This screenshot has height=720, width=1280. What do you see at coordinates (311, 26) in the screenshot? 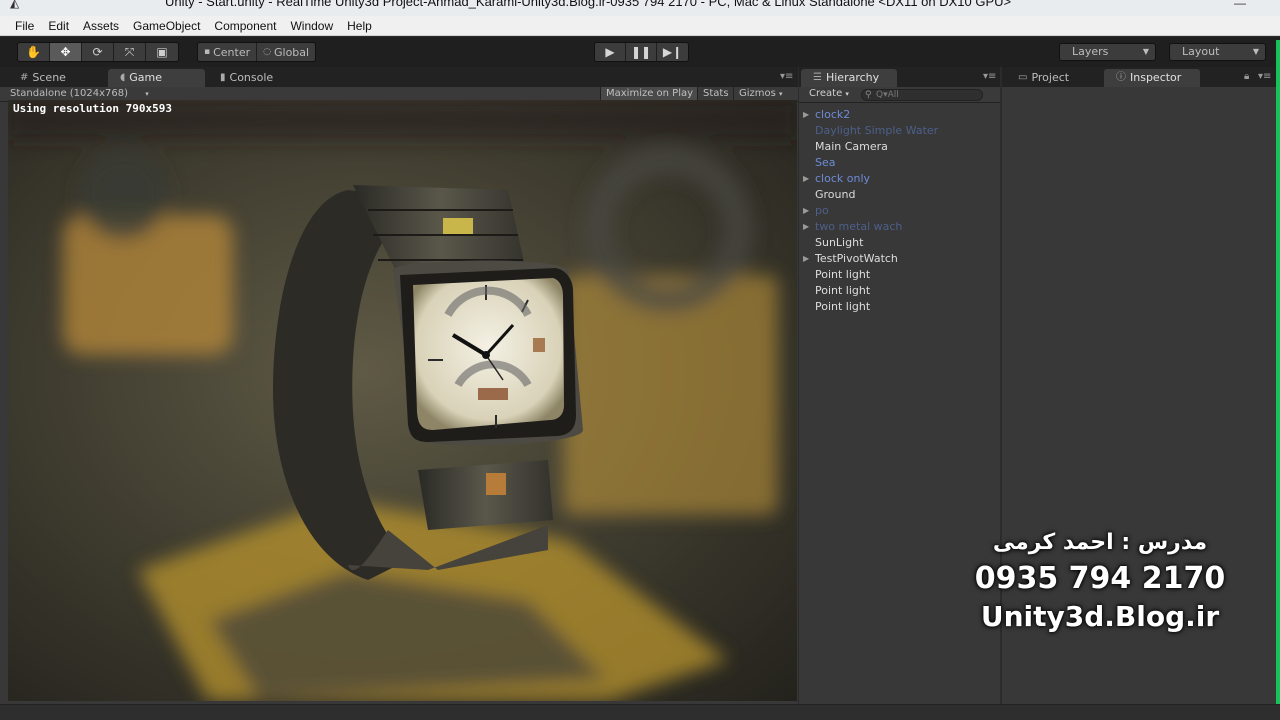
I see `menu-window: Window` at bounding box center [311, 26].